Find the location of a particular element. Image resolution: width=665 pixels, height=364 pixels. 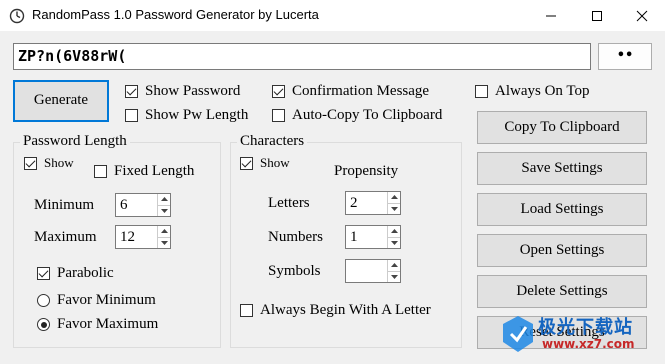

auto-copy-checkbox: Auto-Copy To Clipboard is located at coordinates (357, 115).